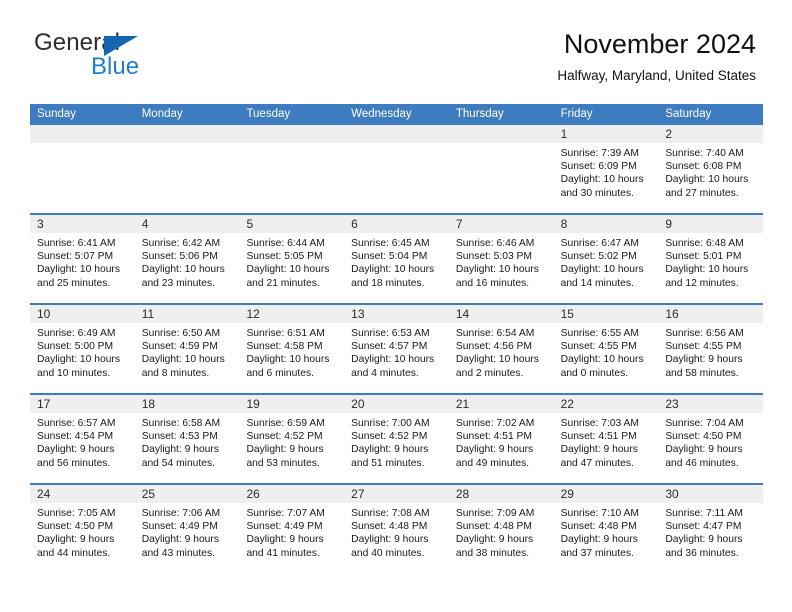 The height and width of the screenshot is (612, 792). Describe the element at coordinates (76, 243) in the screenshot. I see `day-detail-line: Sunrise: 6:41 AM` at that location.